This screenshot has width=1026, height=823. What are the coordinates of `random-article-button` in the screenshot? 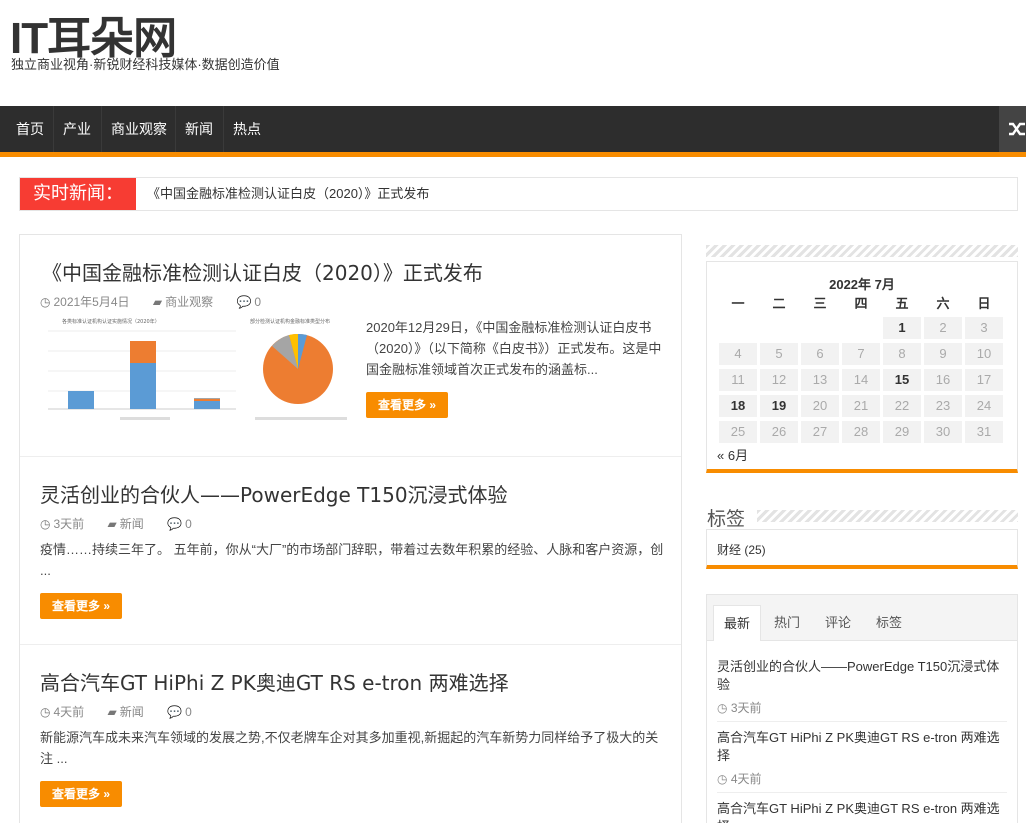 It's located at (1012, 129).